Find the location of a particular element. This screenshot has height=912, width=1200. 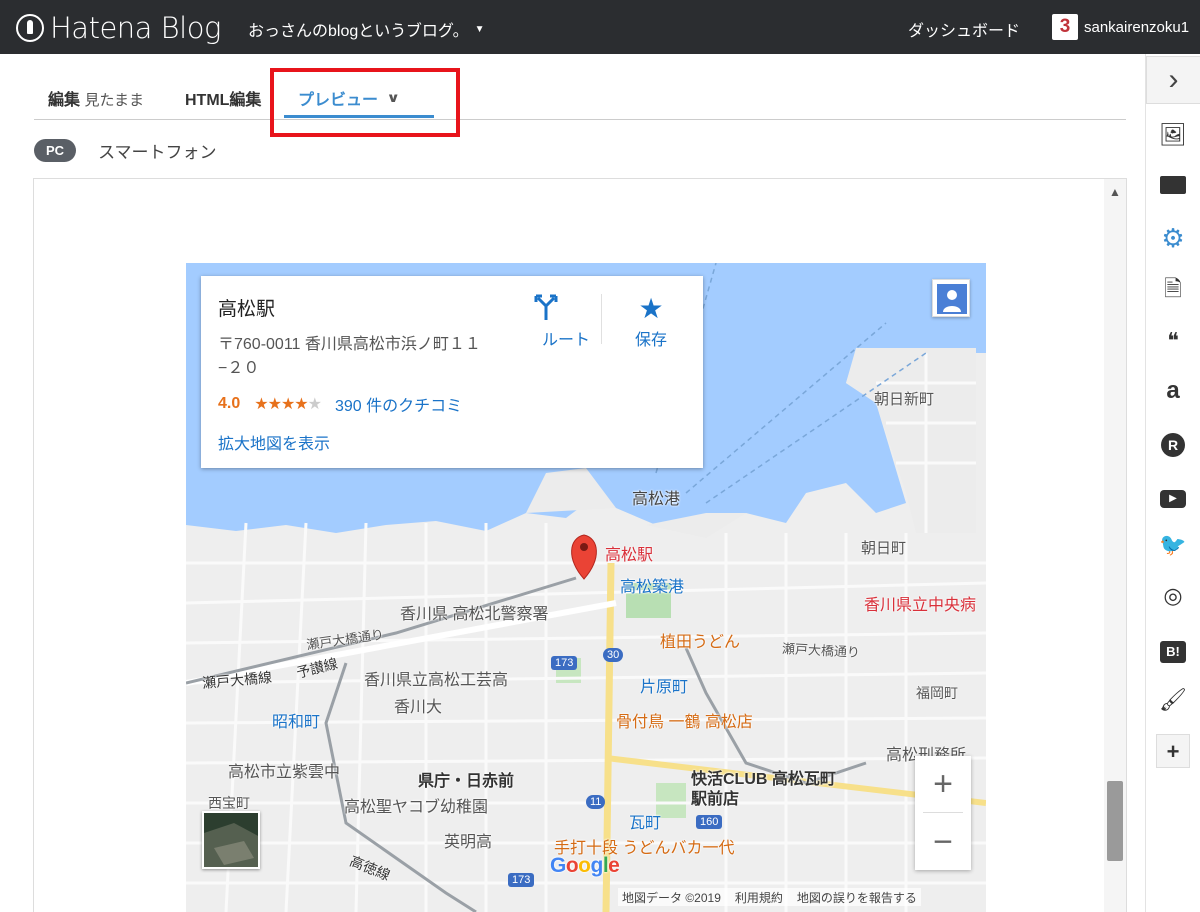

label-eimei-high: 英明高 is located at coordinates (468, 840).